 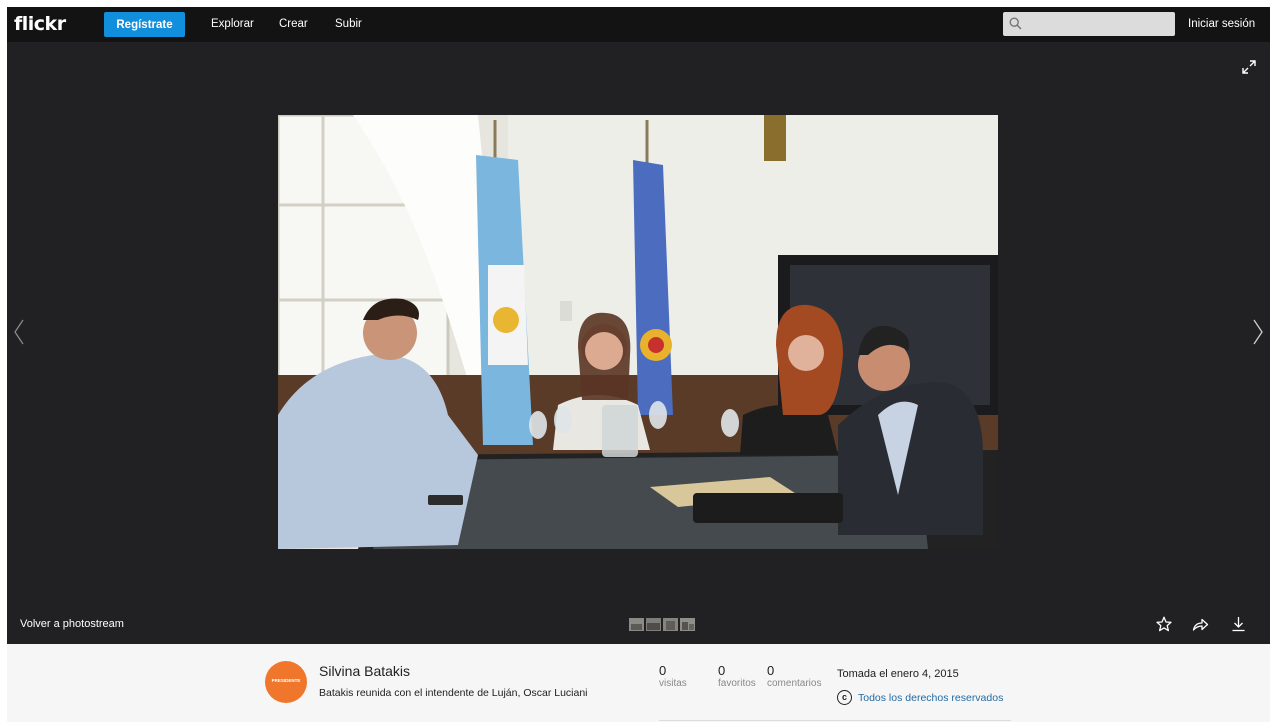 What do you see at coordinates (293, 24) in the screenshot?
I see `nav-create: Crear` at bounding box center [293, 24].